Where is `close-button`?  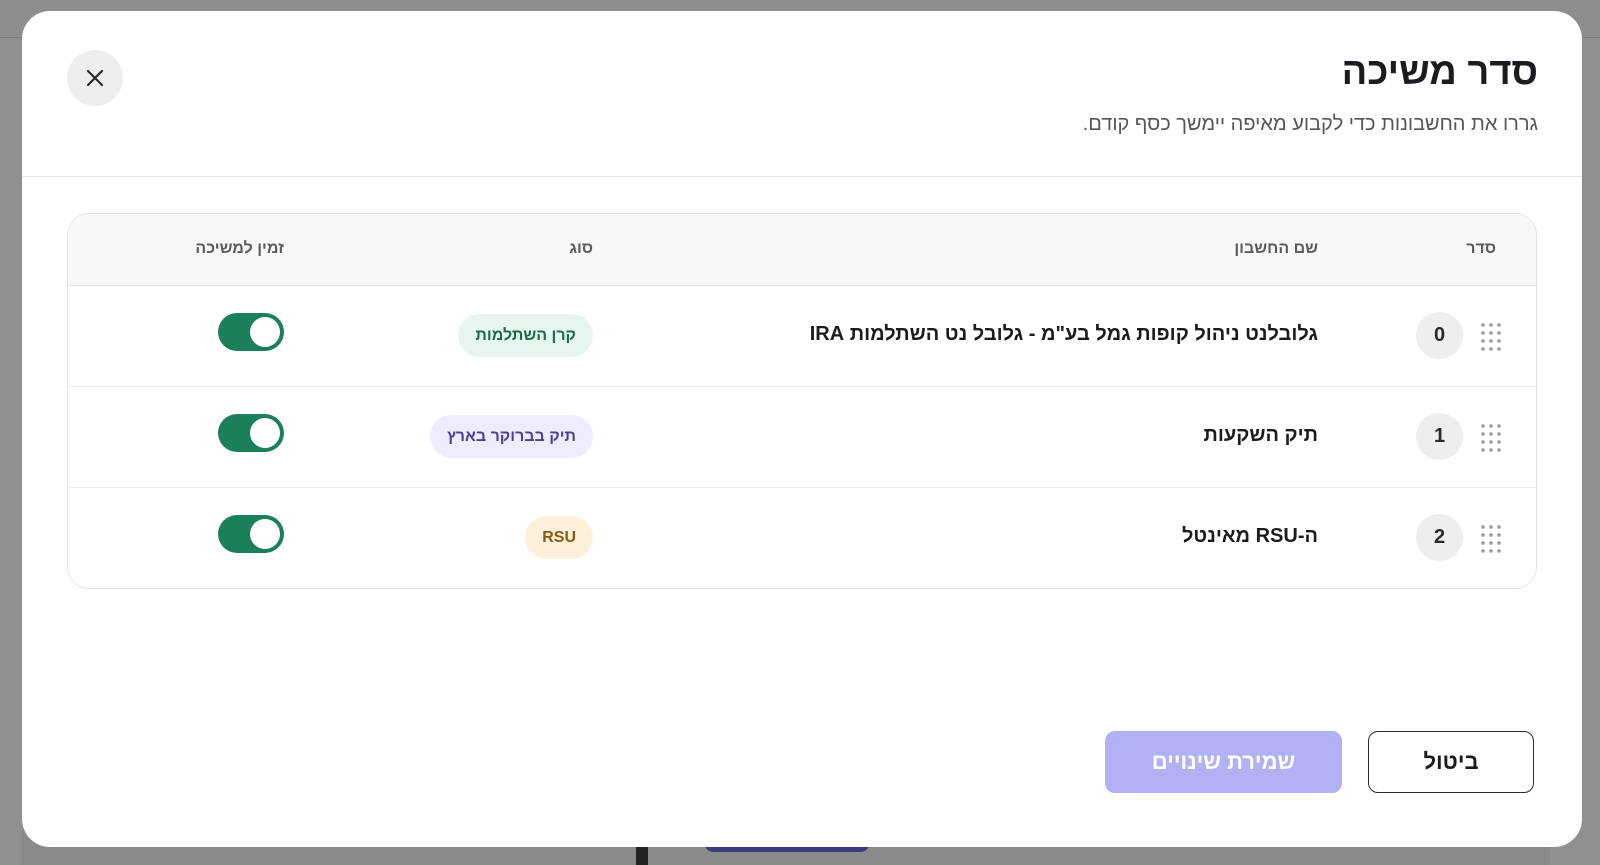 close-button is located at coordinates (95, 78).